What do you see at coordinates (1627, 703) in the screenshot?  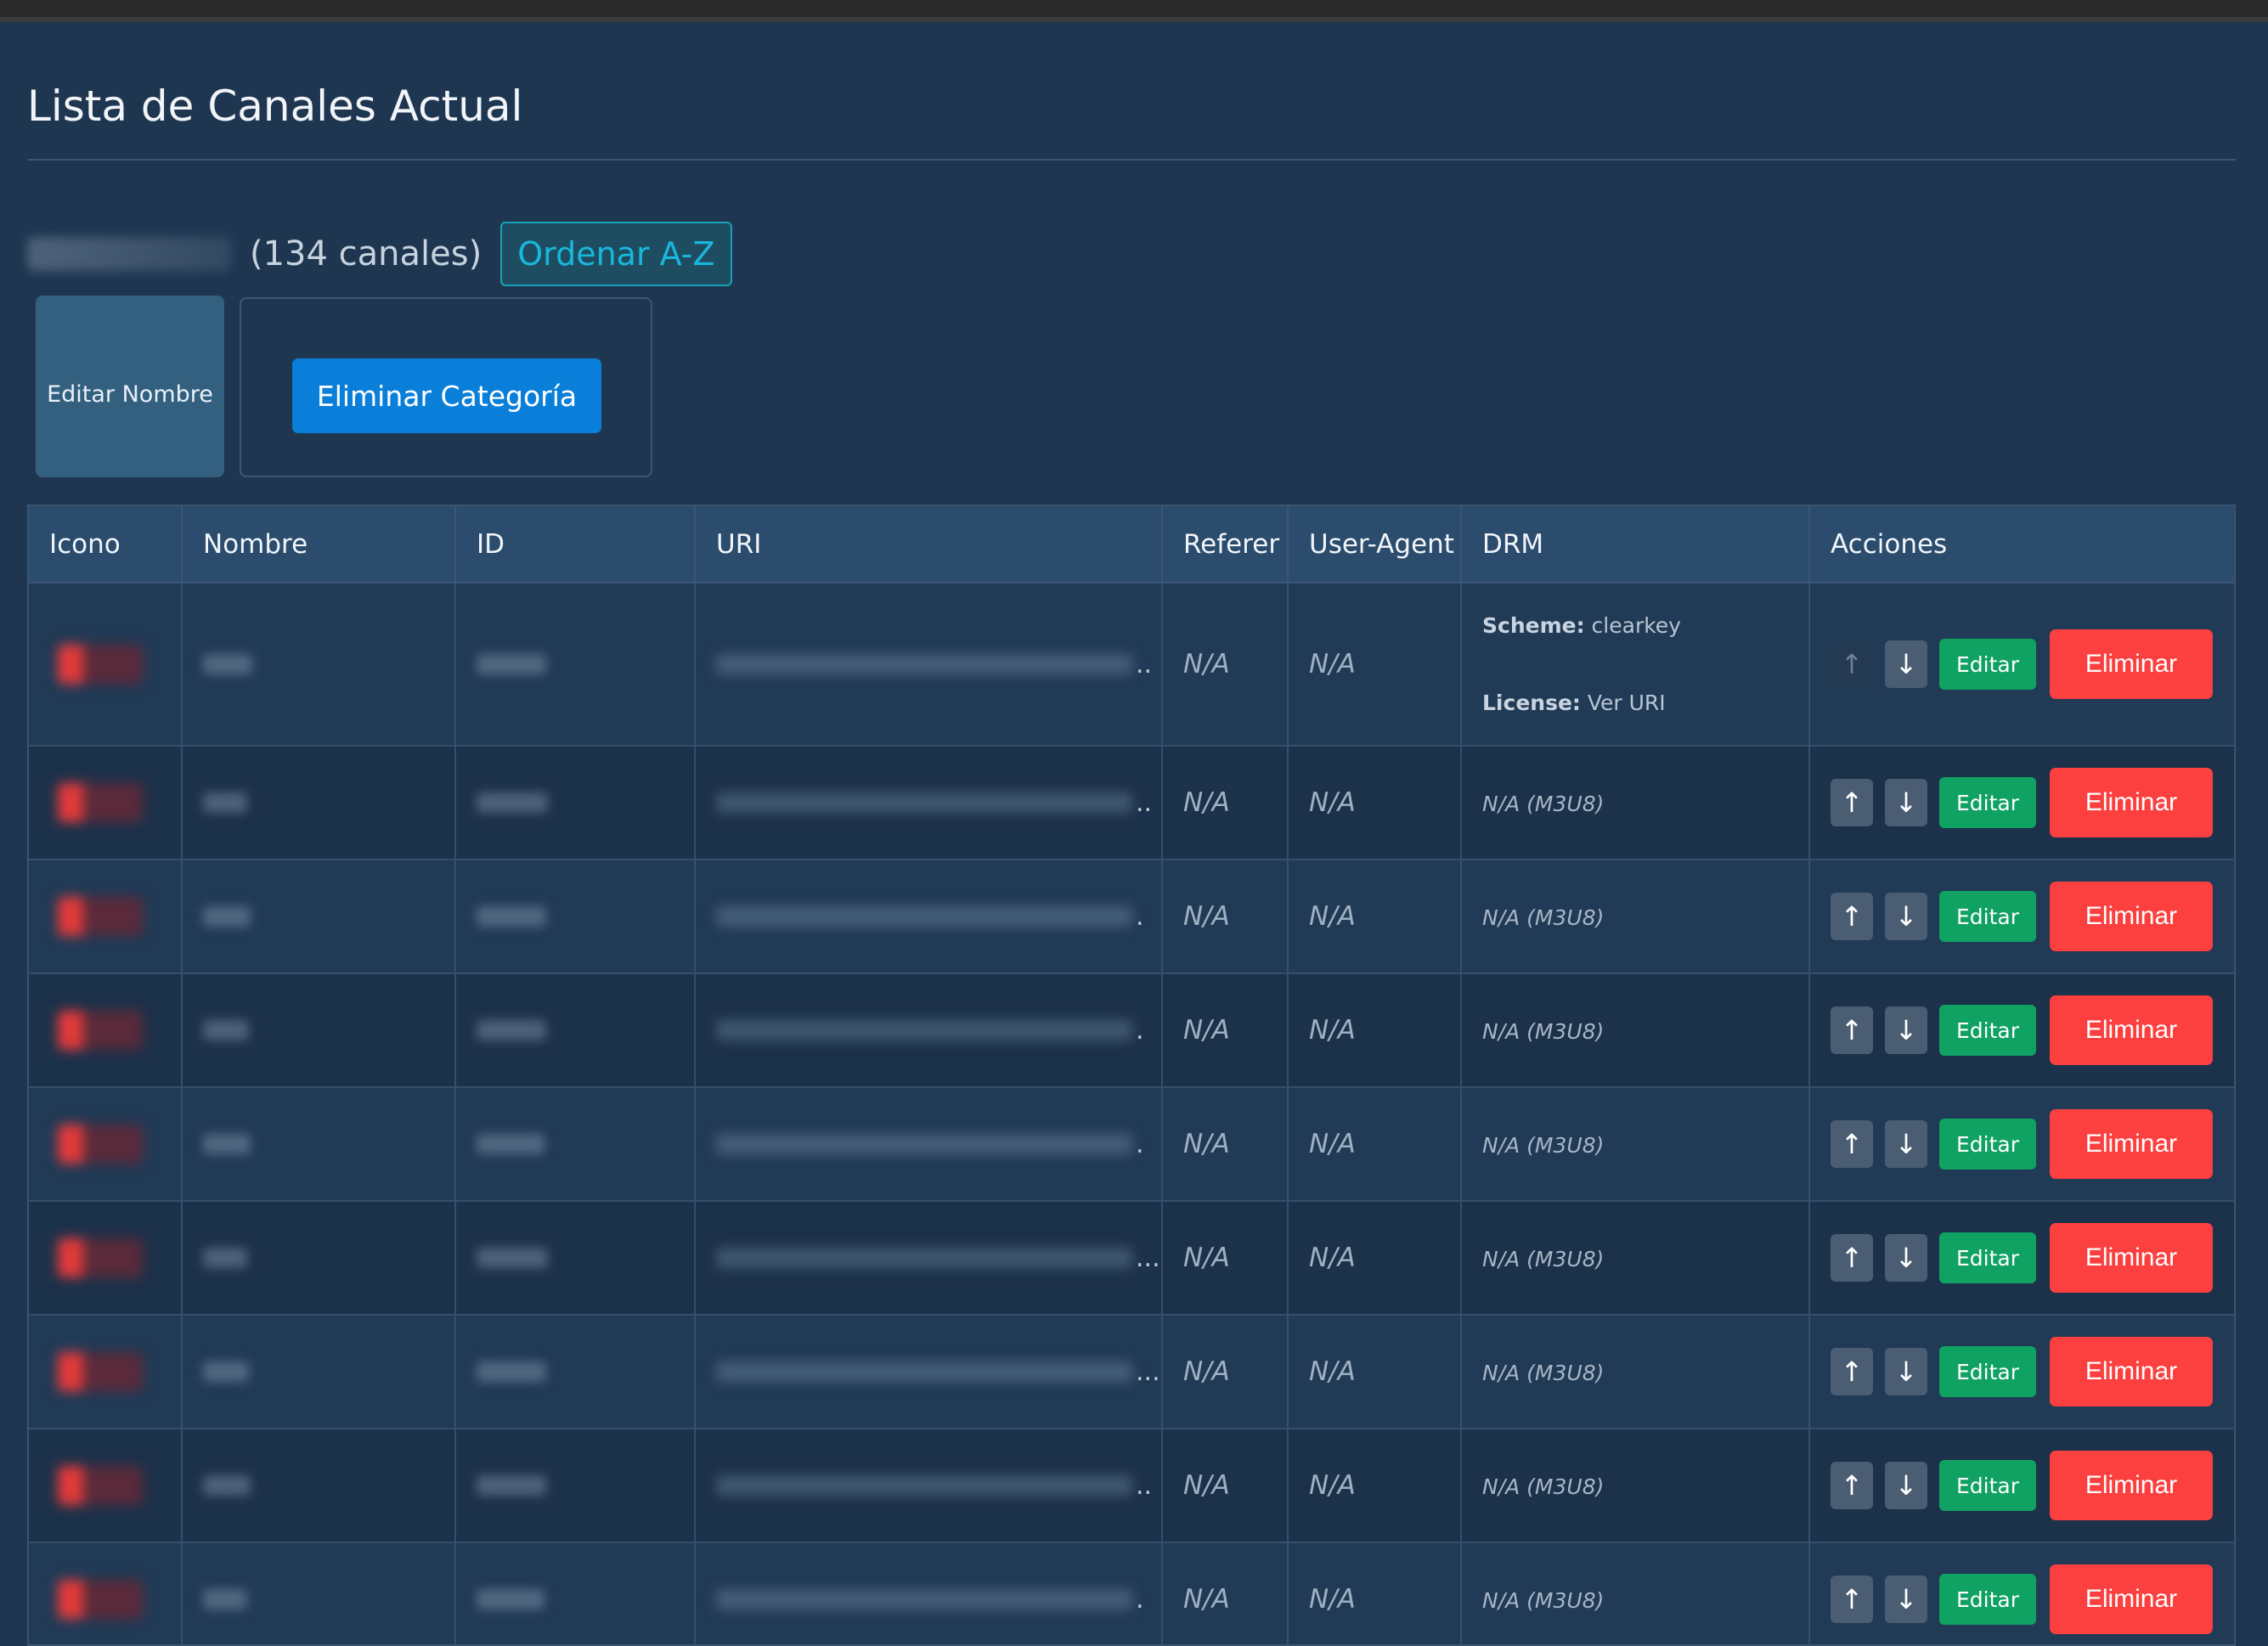 I see `drm-license-link: Ver URI` at bounding box center [1627, 703].